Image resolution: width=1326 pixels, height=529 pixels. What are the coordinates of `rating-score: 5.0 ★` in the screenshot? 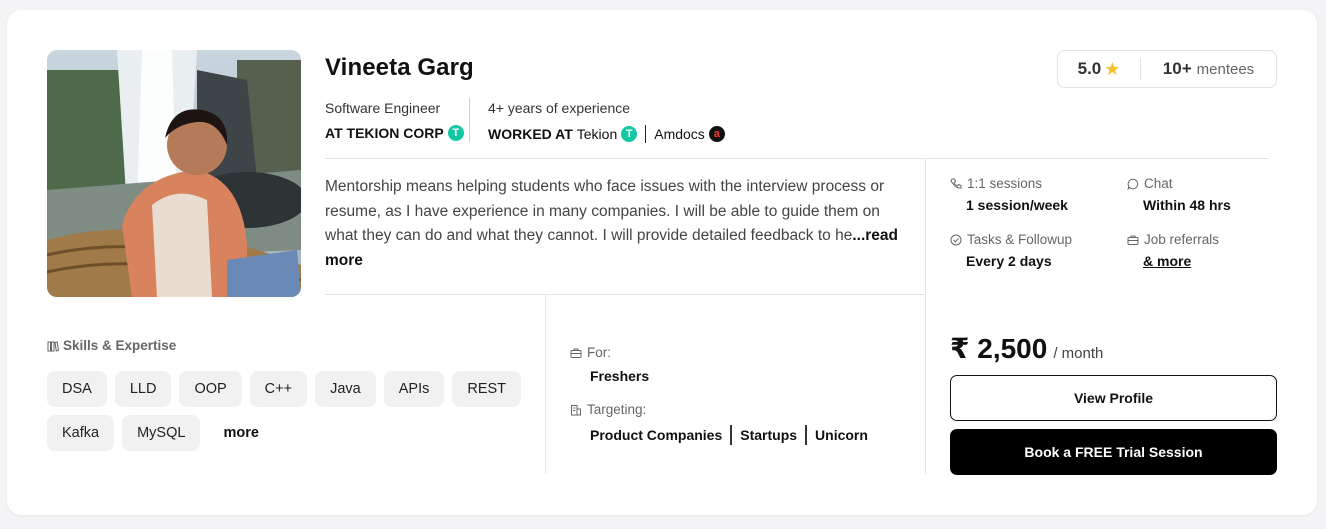 It's located at (1099, 69).